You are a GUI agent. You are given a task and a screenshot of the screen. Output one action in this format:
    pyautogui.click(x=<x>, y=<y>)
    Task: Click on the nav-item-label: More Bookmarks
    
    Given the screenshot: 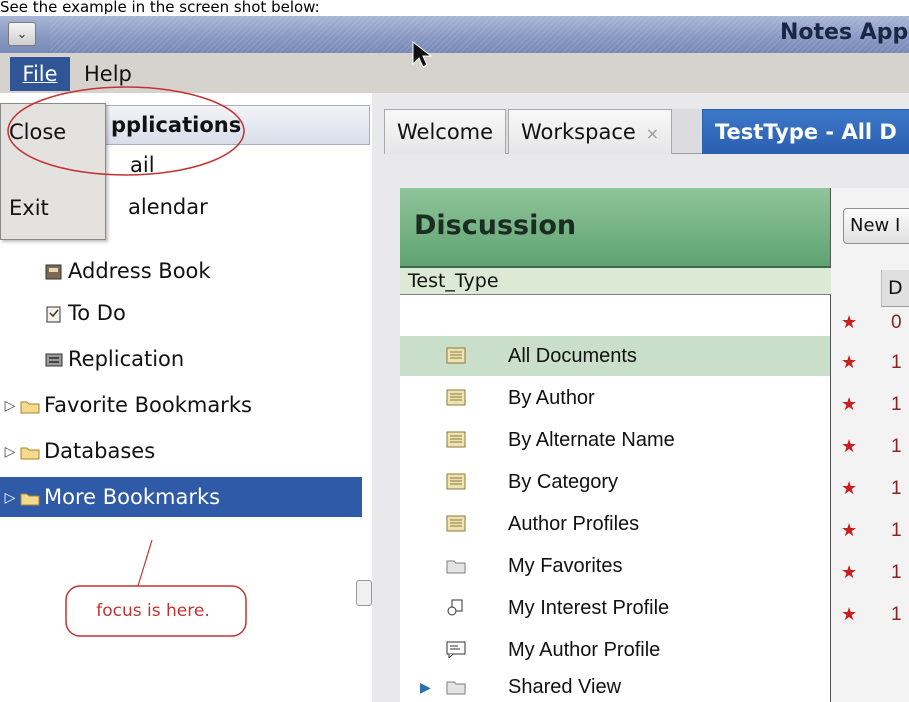 What is the action you would take?
    pyautogui.click(x=132, y=497)
    